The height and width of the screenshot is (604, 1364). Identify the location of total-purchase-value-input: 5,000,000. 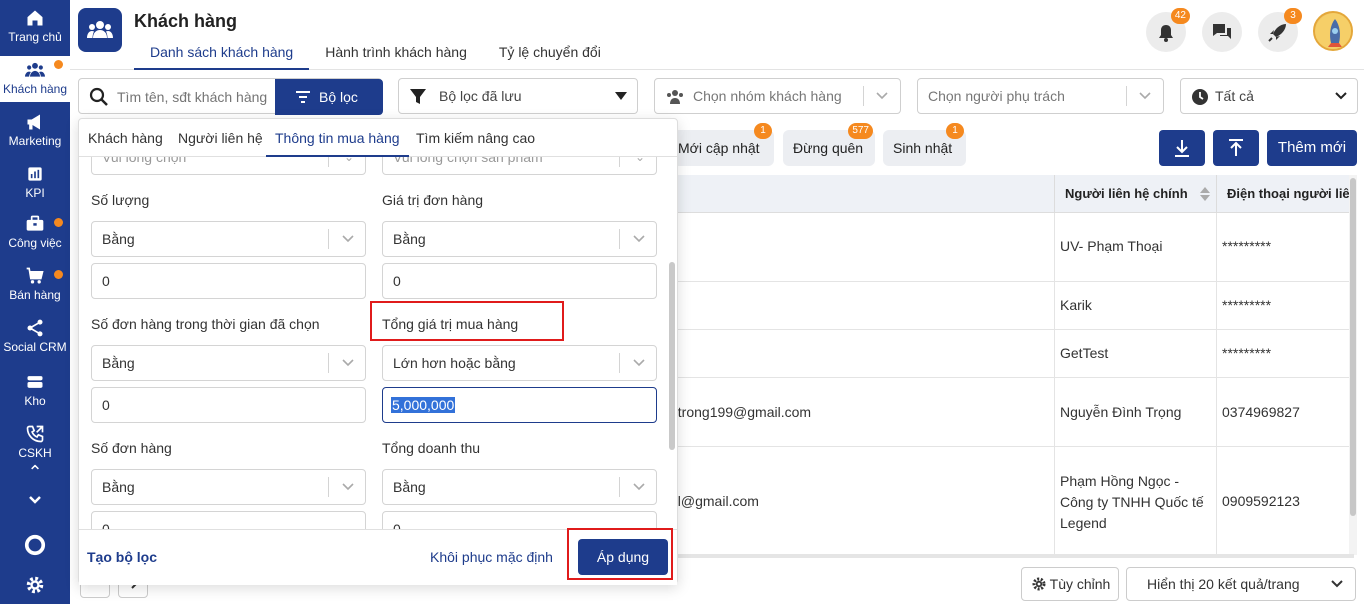
(519, 405).